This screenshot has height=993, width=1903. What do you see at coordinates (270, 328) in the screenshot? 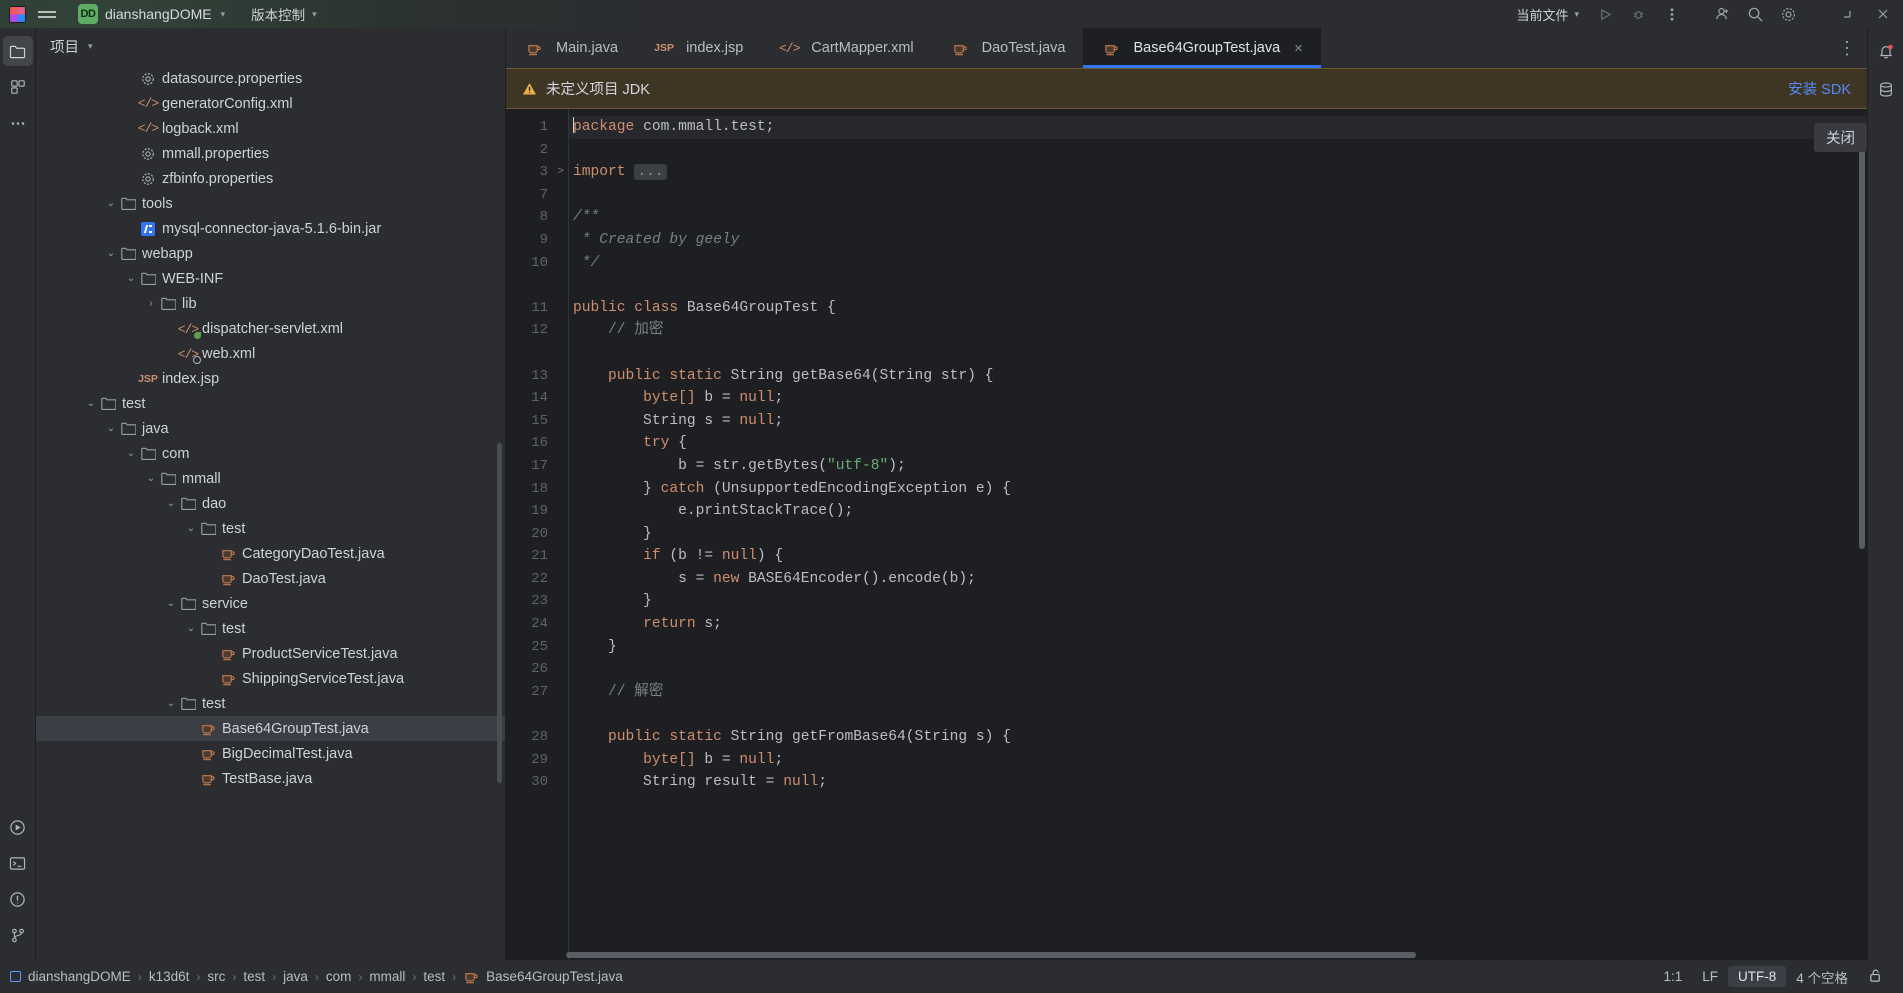
I see `tree-row: </> dispatcher-servlet.xml` at bounding box center [270, 328].